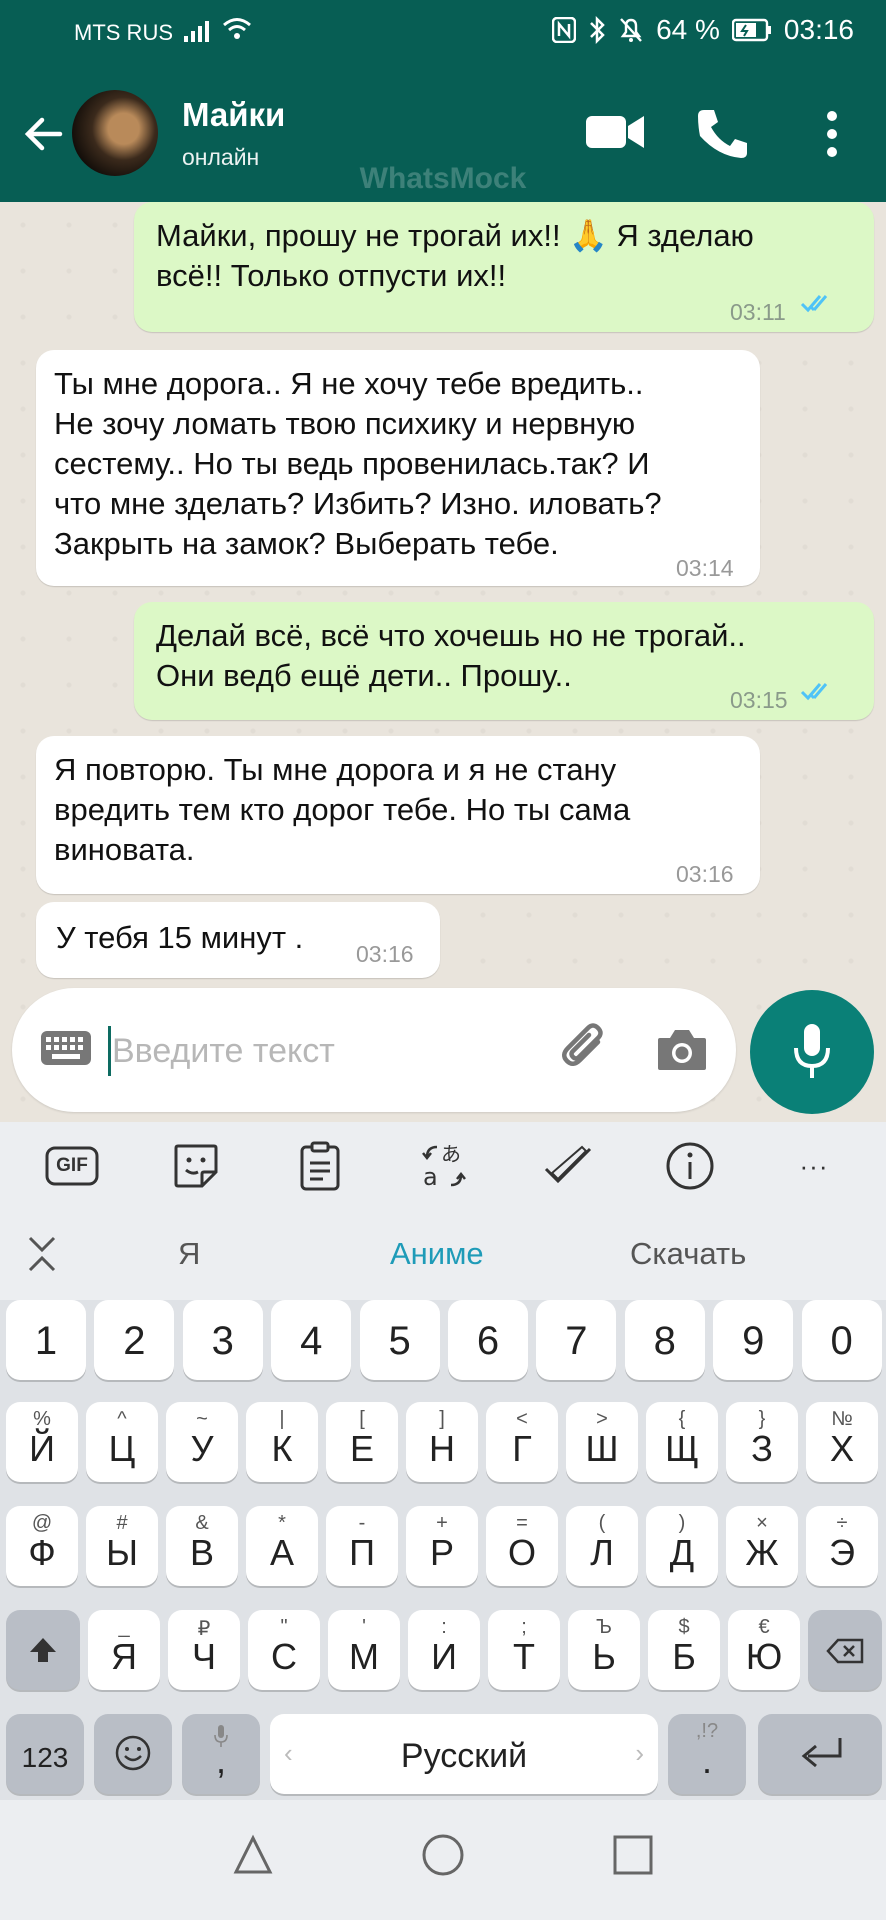  What do you see at coordinates (133, 1754) in the screenshot?
I see `emoji-key` at bounding box center [133, 1754].